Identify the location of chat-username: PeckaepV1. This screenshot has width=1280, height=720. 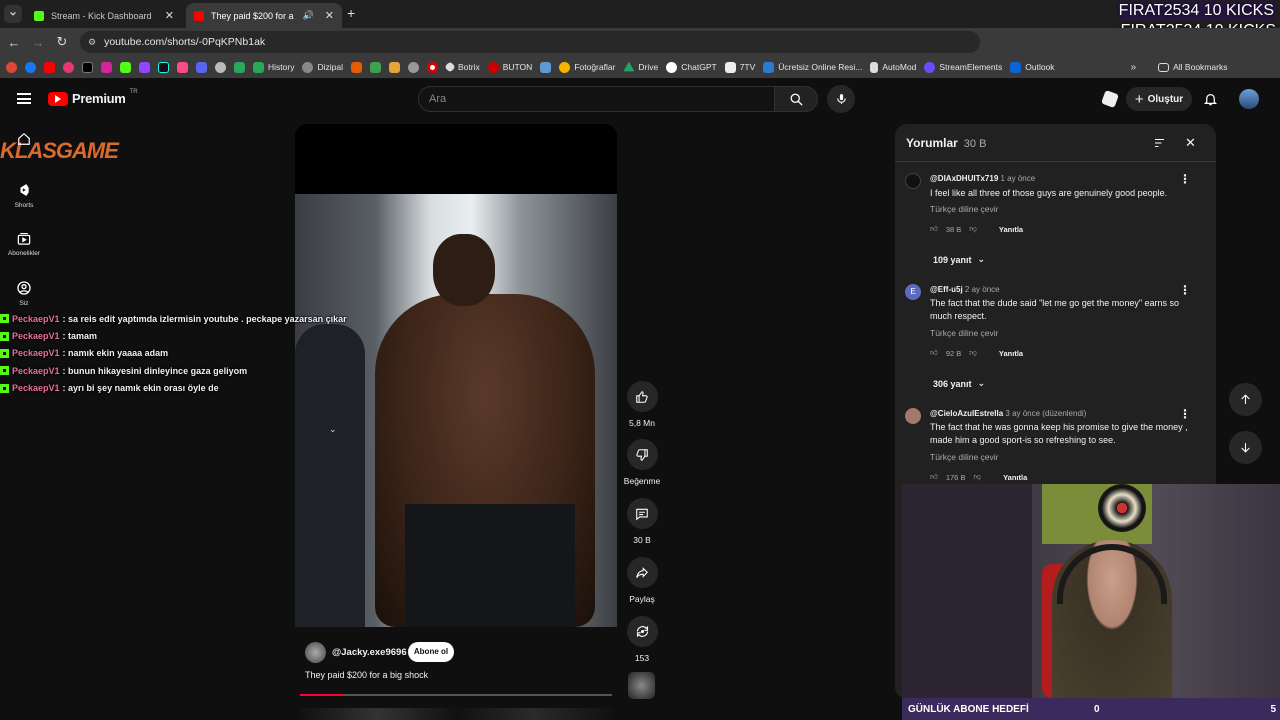
(36, 336).